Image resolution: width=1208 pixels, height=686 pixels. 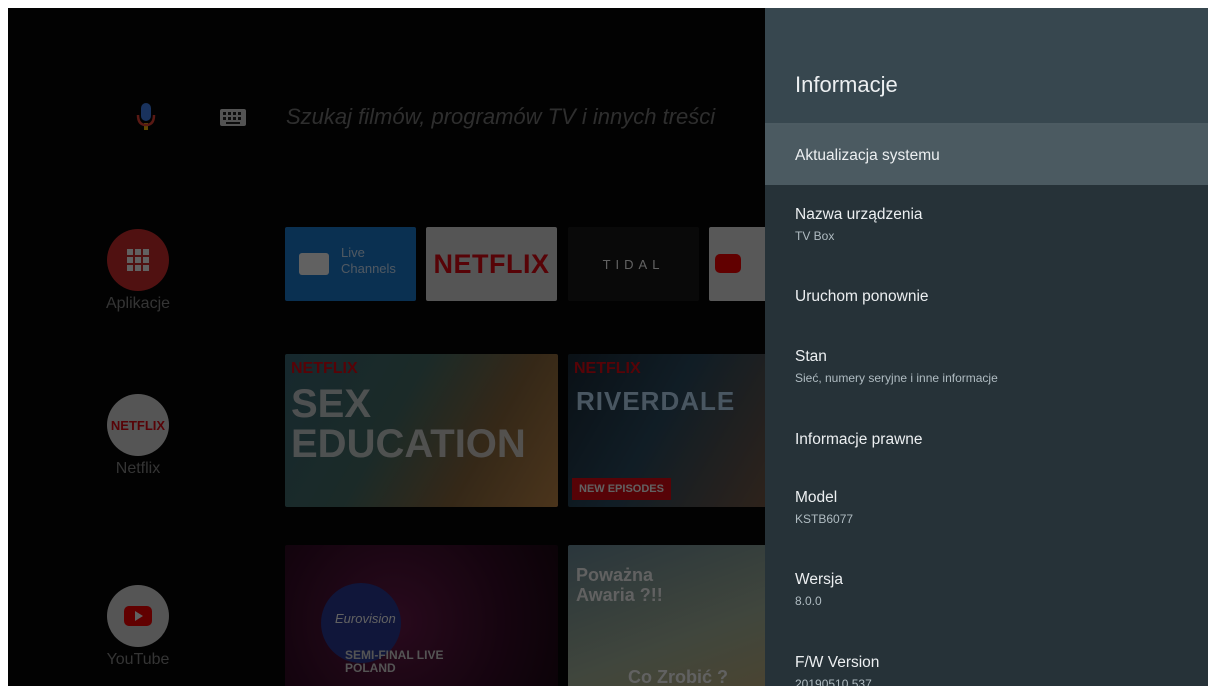 What do you see at coordinates (728, 263) in the screenshot?
I see `youtube-tile-icon` at bounding box center [728, 263].